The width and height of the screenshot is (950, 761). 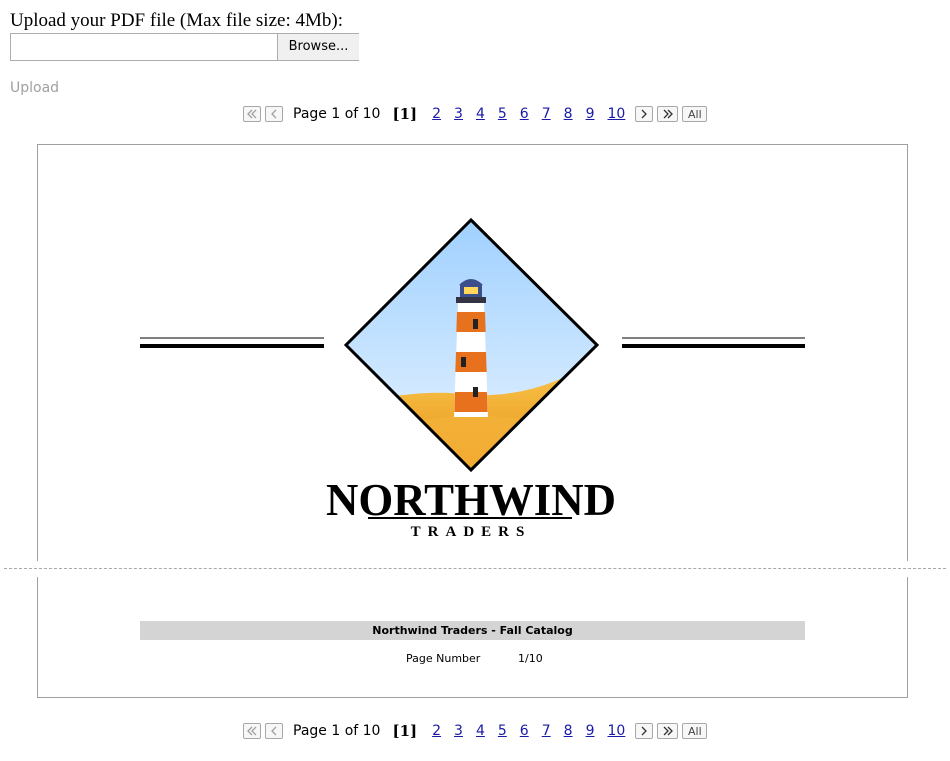 I want to click on pager-bottom: Page 1 of 10 [1] 2 3 4 5 6 7 8 9 10 All, so click(x=477, y=731).